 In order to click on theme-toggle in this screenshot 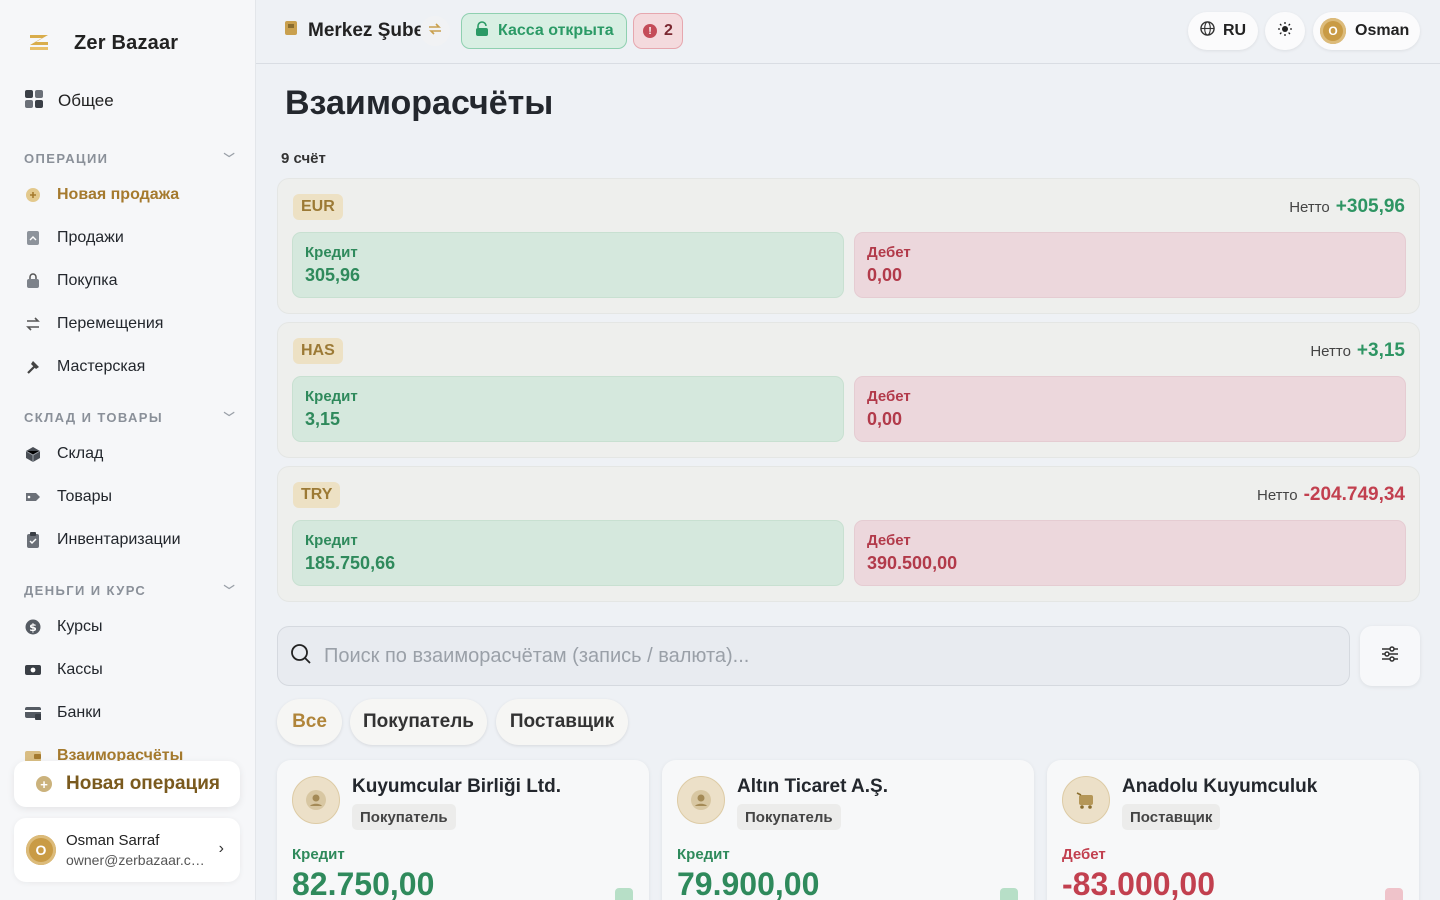, I will do `click(1285, 31)`.